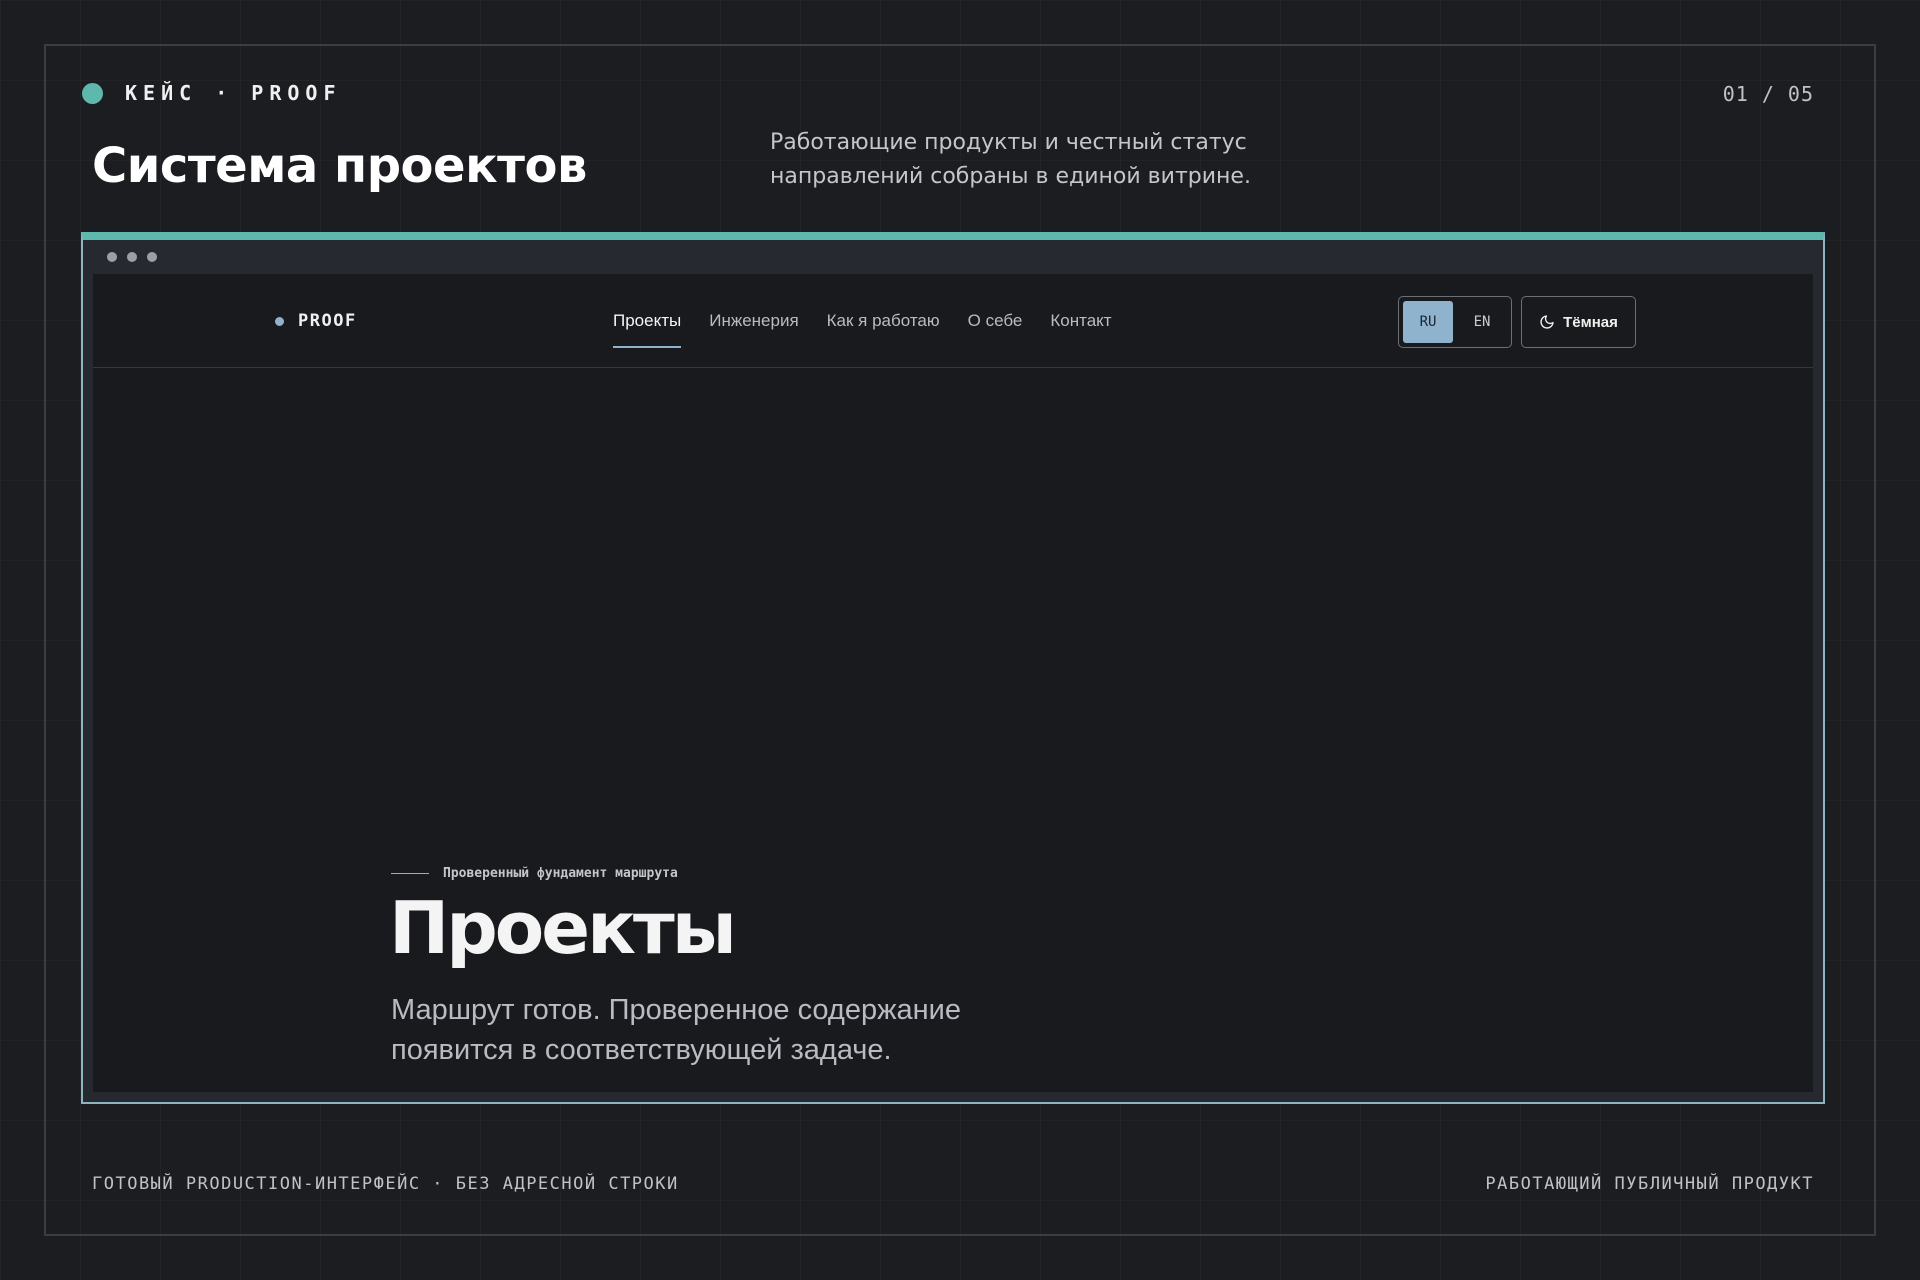  I want to click on brand-dot-icon, so click(92, 93).